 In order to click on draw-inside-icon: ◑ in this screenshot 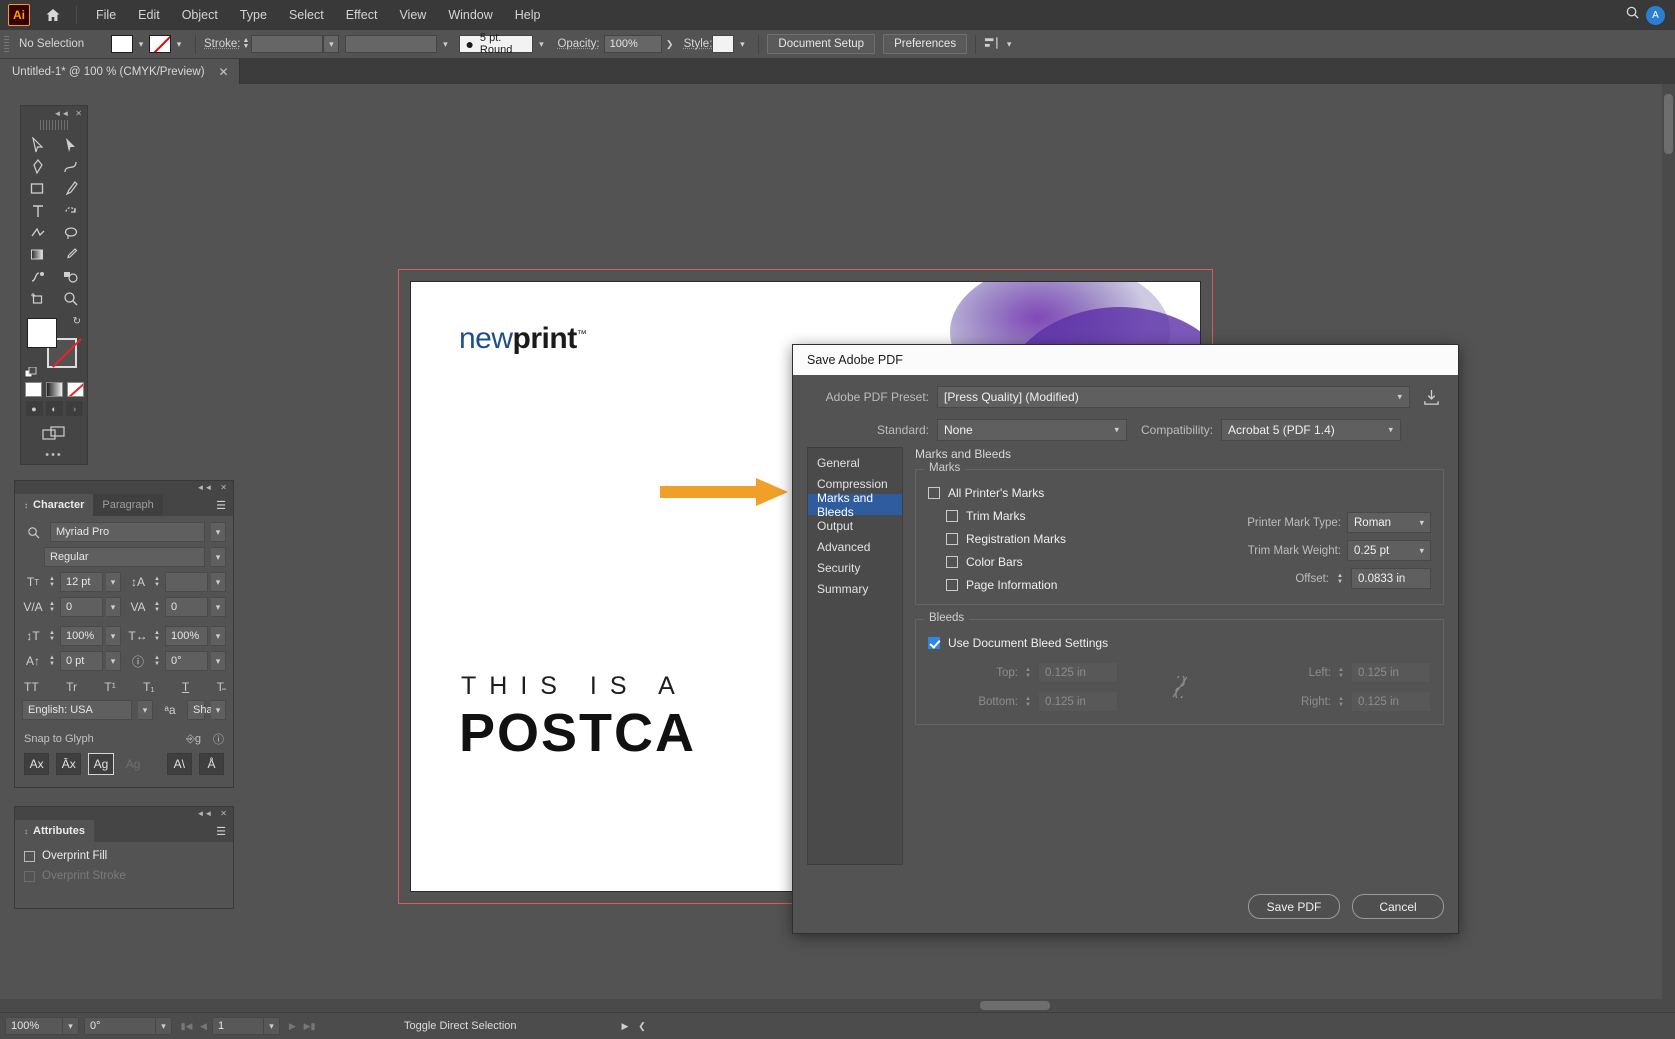, I will do `click(74, 408)`.